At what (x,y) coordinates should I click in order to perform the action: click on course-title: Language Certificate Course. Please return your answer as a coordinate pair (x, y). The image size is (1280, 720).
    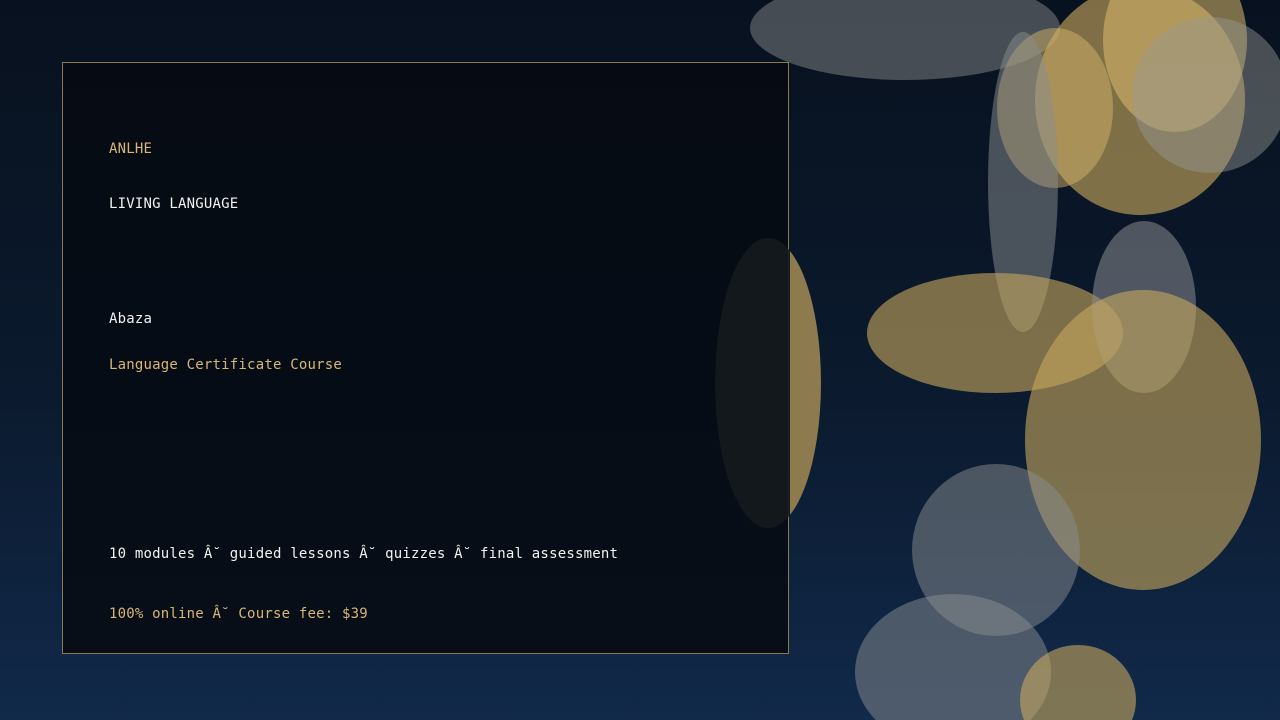
    Looking at the image, I should click on (225, 365).